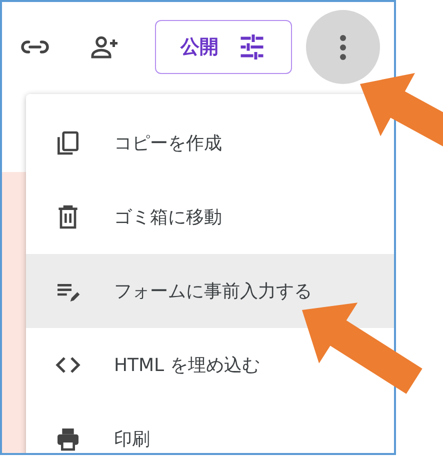 This screenshot has width=443, height=459. What do you see at coordinates (210, 291) in the screenshot?
I see `menu-item: フォームに事前入力する` at bounding box center [210, 291].